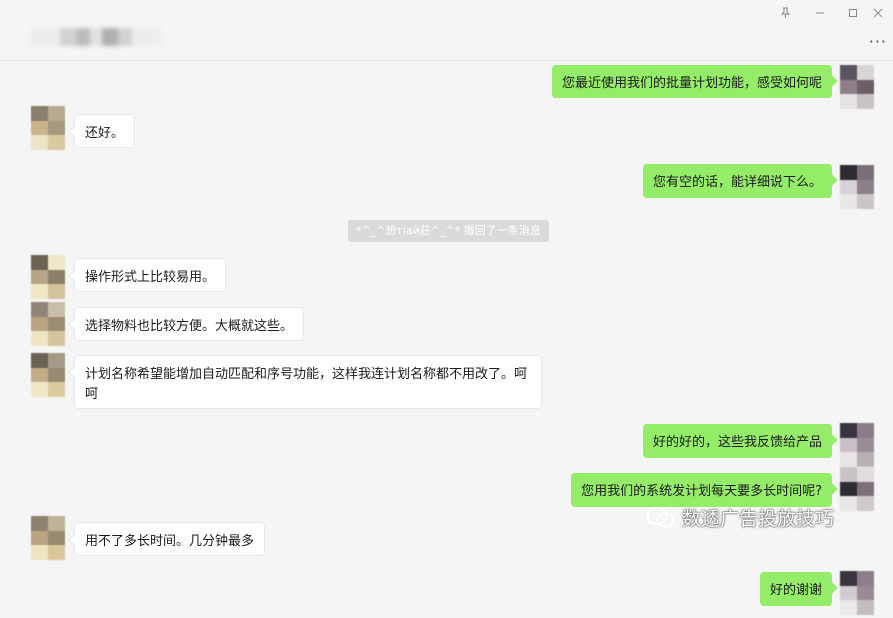 This screenshot has width=893, height=618. What do you see at coordinates (150, 275) in the screenshot?
I see `message-bubble-incoming: 操作形式上比较易用。` at bounding box center [150, 275].